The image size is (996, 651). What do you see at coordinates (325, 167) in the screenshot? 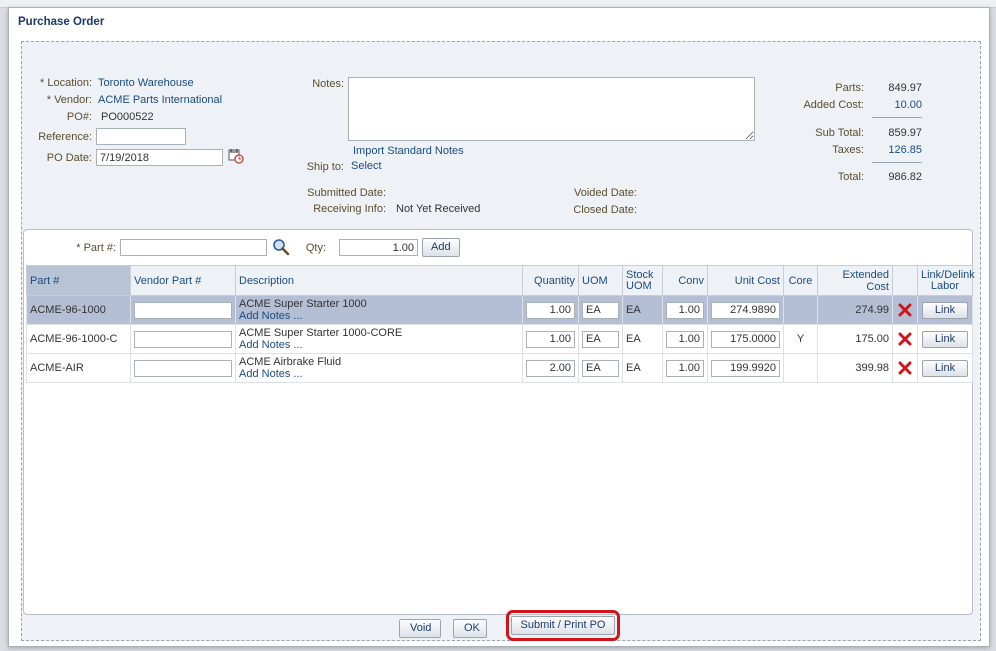
I see `ship-to-label: Ship to:` at bounding box center [325, 167].